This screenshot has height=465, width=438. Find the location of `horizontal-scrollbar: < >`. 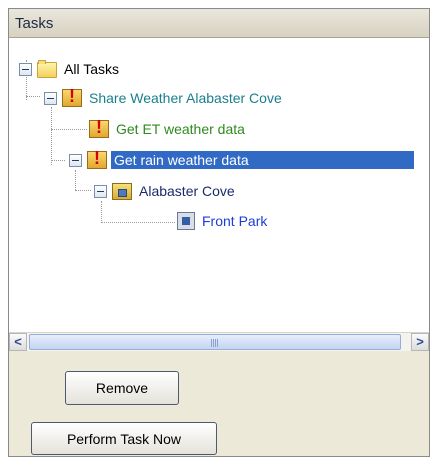

horizontal-scrollbar: < > is located at coordinates (219, 341).